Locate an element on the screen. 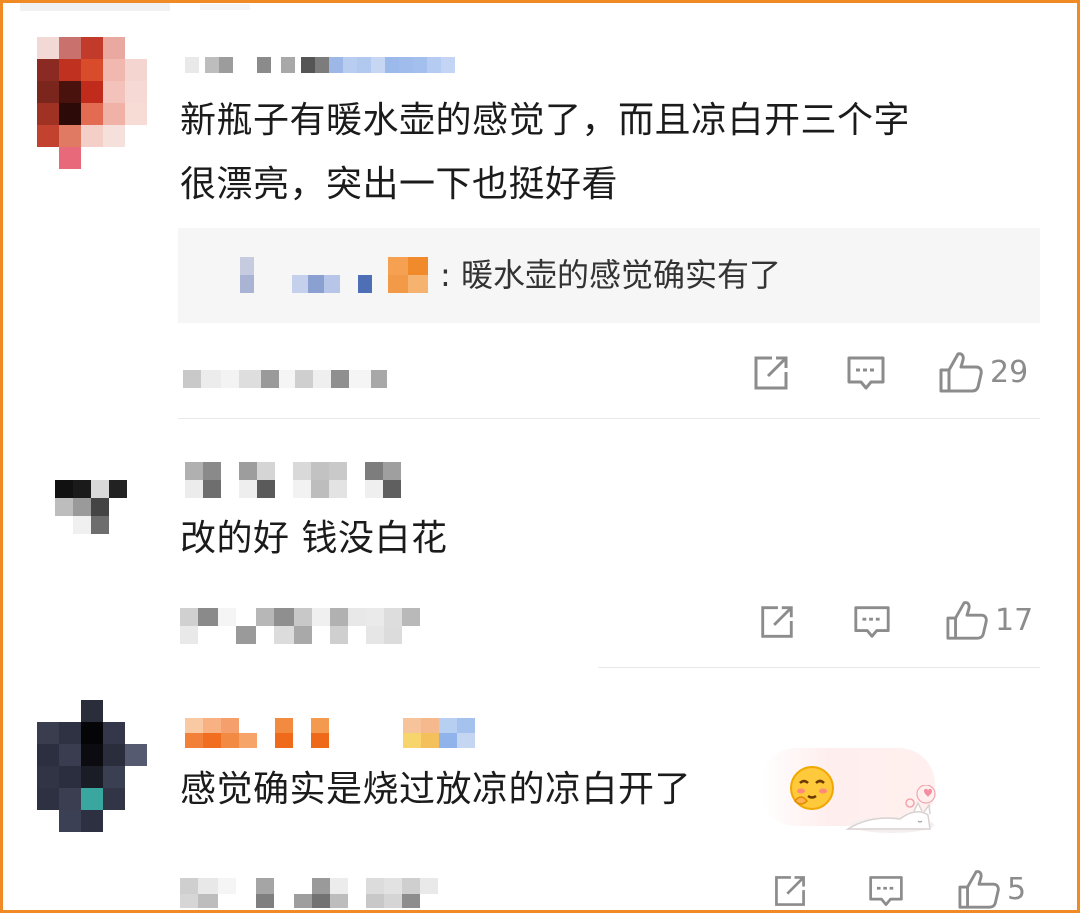 Image resolution: width=1080 pixels, height=913 pixels. like-count: 5 is located at coordinates (1017, 889).